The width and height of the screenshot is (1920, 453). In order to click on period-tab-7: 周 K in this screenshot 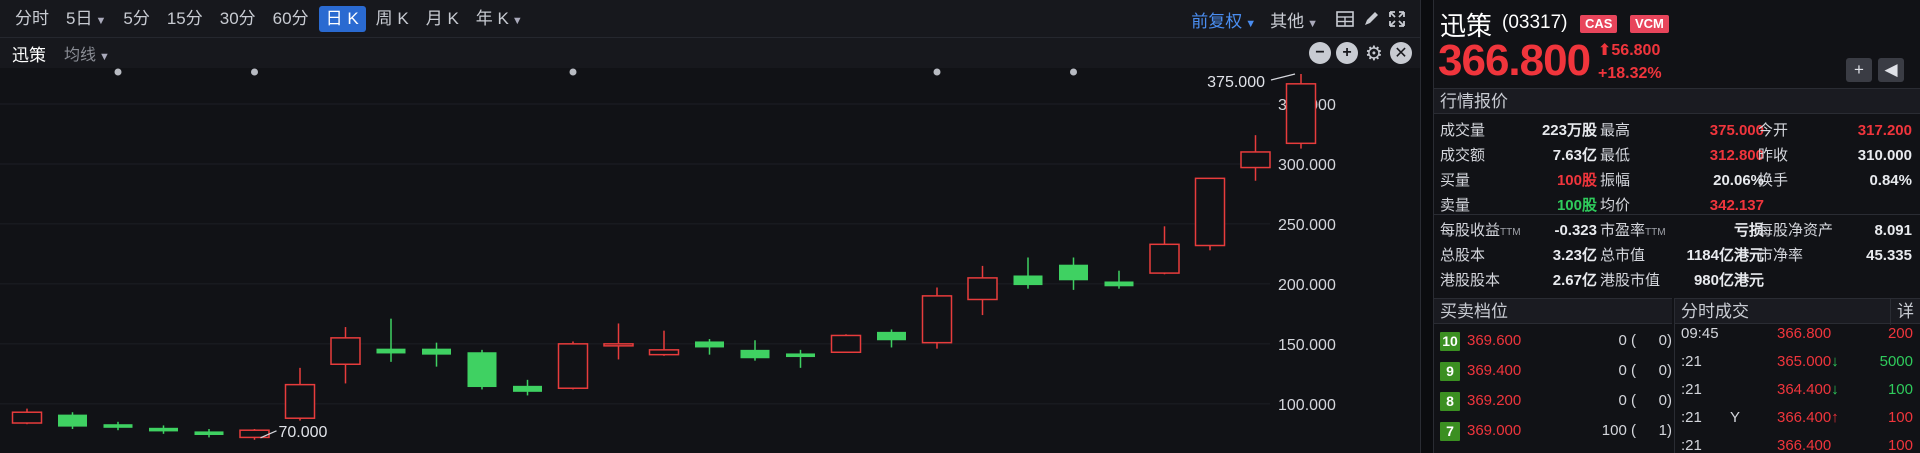, I will do `click(392, 19)`.